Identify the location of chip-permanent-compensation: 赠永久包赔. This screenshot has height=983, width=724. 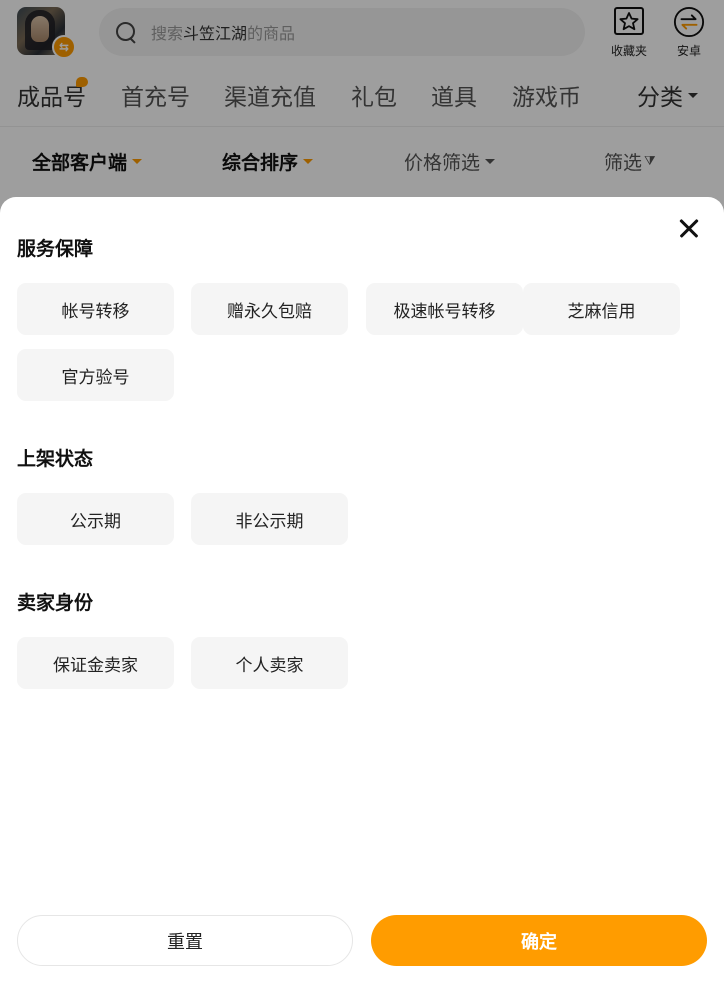
(269, 309).